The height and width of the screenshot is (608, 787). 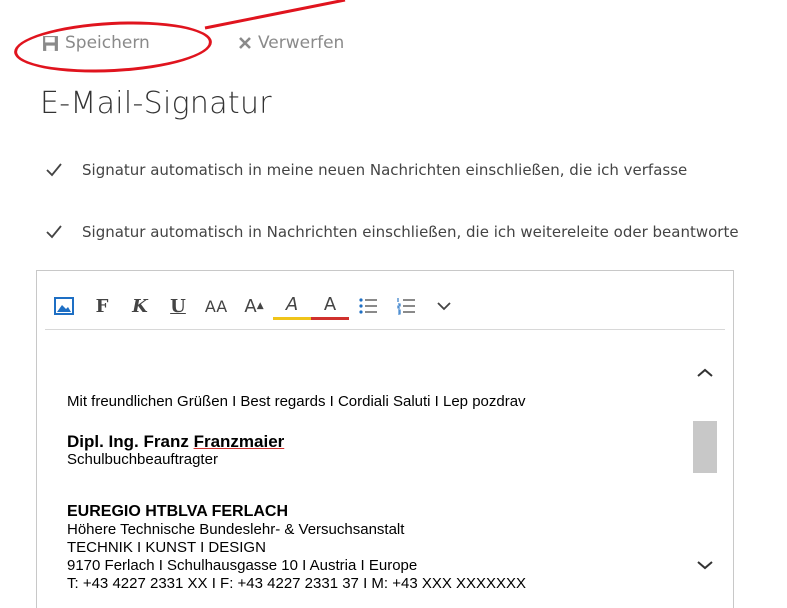 I want to click on discard-button: Verwerfen, so click(x=291, y=43).